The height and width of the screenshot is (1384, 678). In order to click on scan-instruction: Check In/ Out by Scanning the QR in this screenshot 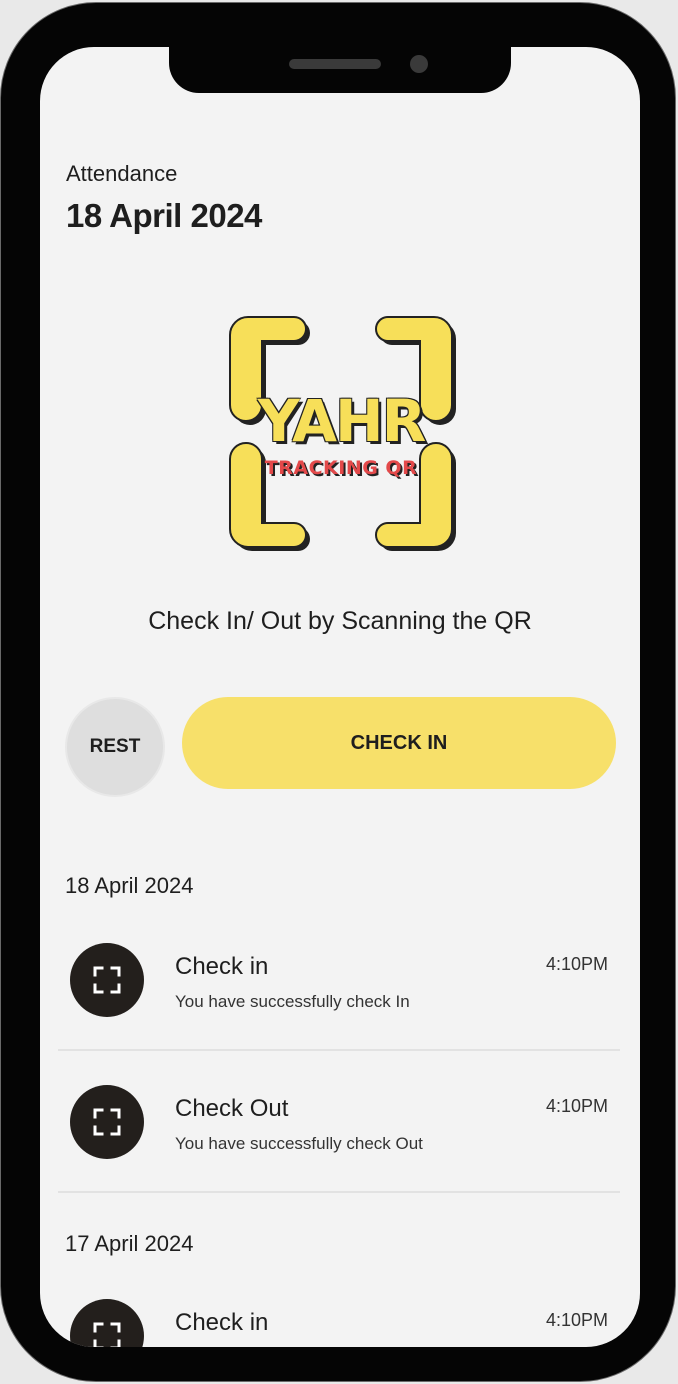, I will do `click(340, 621)`.